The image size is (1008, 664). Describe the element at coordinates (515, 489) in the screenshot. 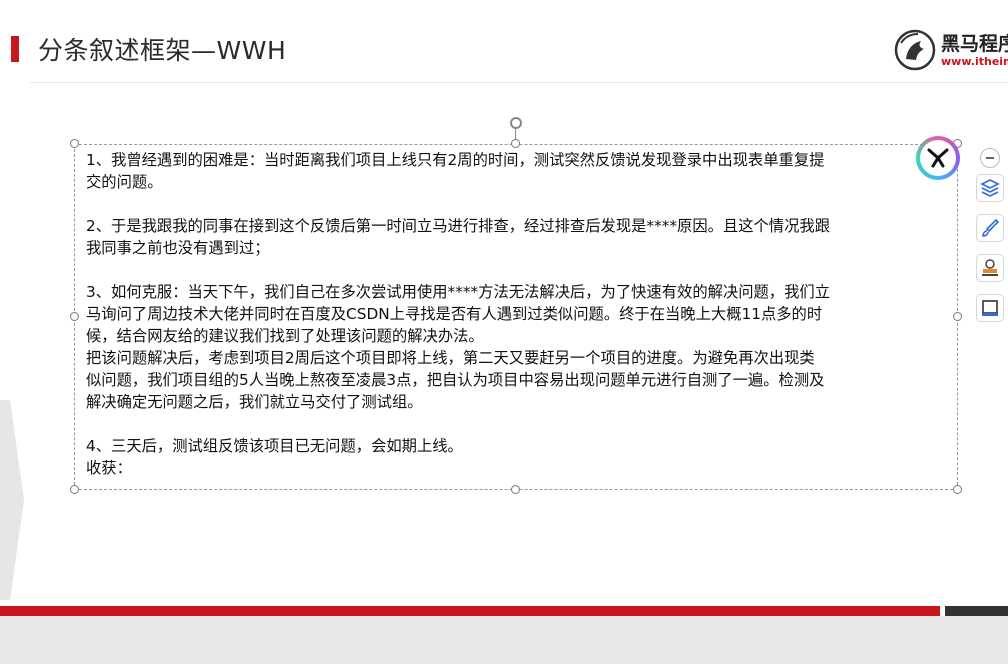

I see `resize-handle-bottom` at that location.